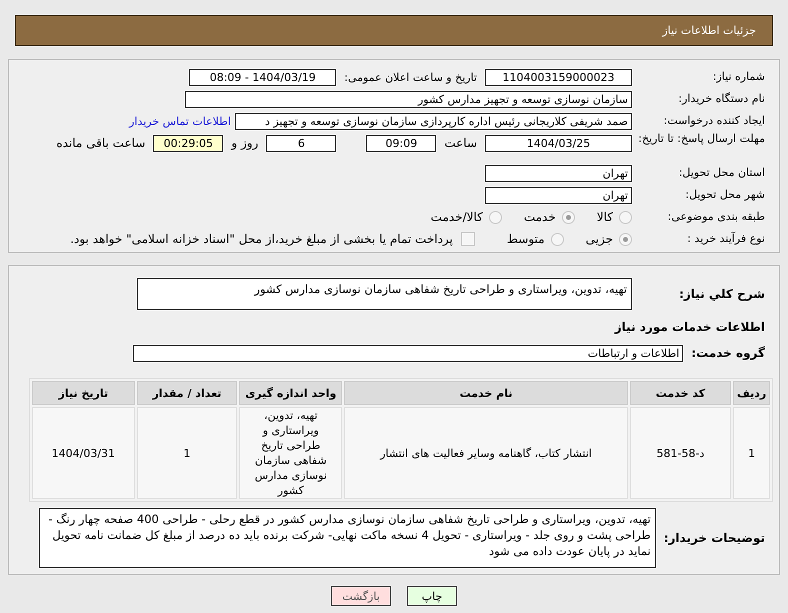 This screenshot has width=788, height=613. What do you see at coordinates (681, 453) in the screenshot?
I see `table-cell: د-58-581` at bounding box center [681, 453].